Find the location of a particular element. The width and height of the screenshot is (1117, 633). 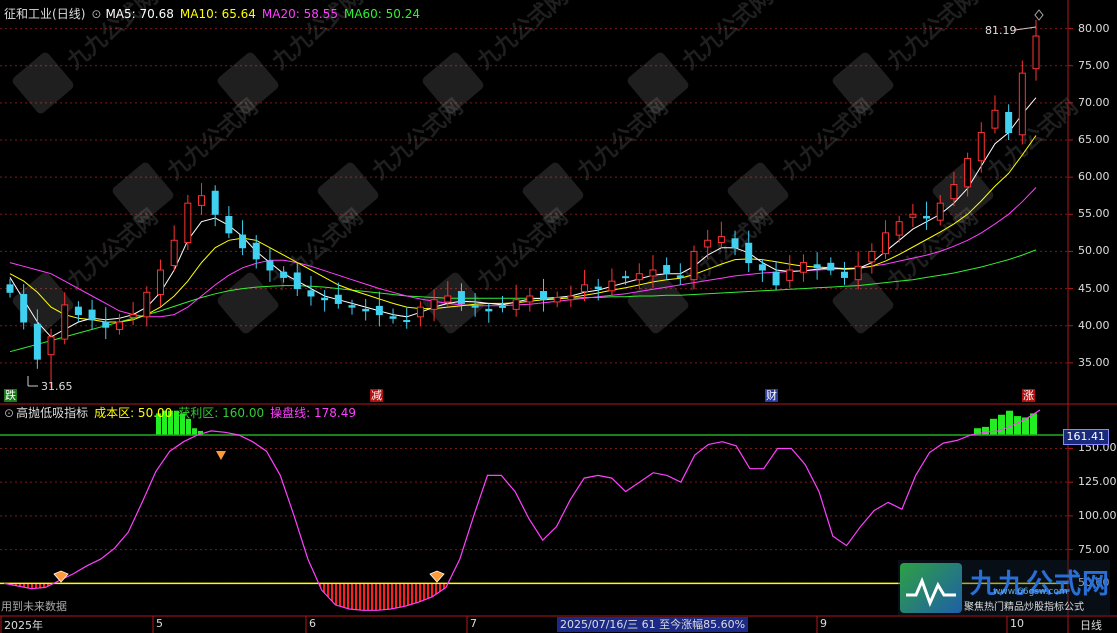

time-axis-label: 6 is located at coordinates (312, 623).